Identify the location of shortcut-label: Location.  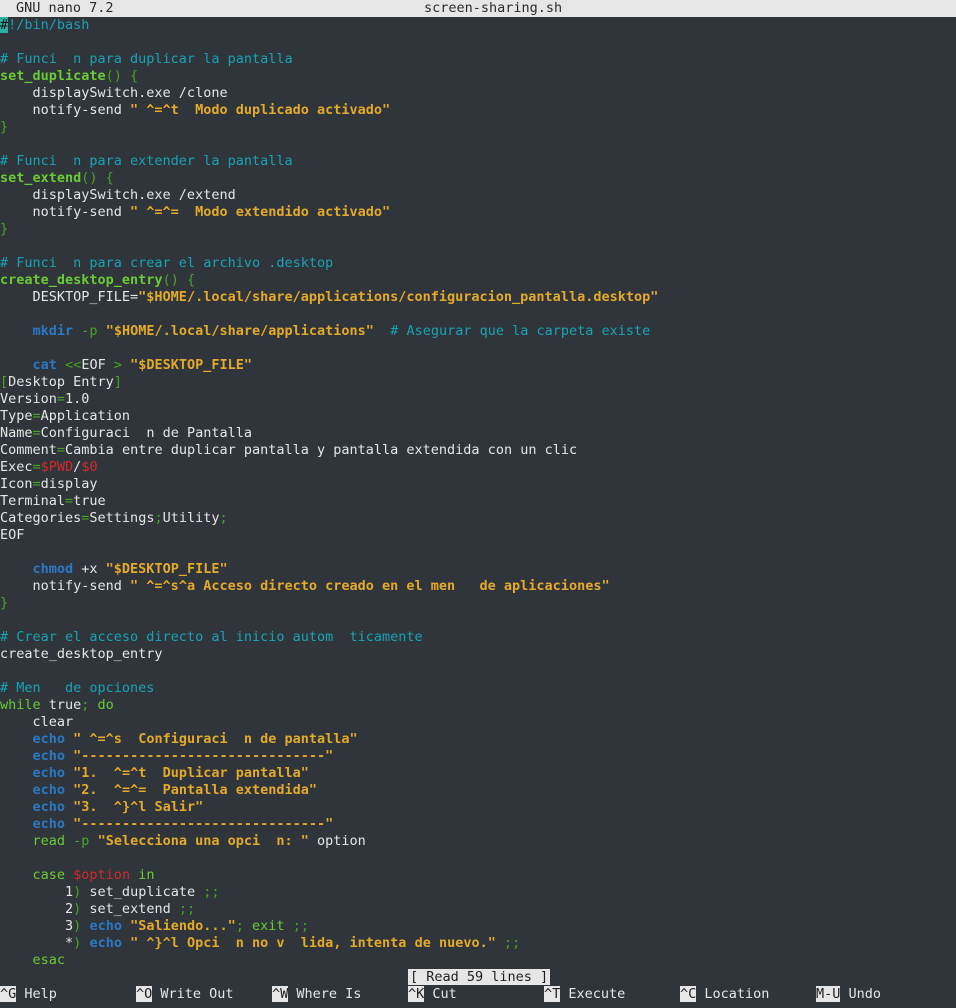
(733, 994).